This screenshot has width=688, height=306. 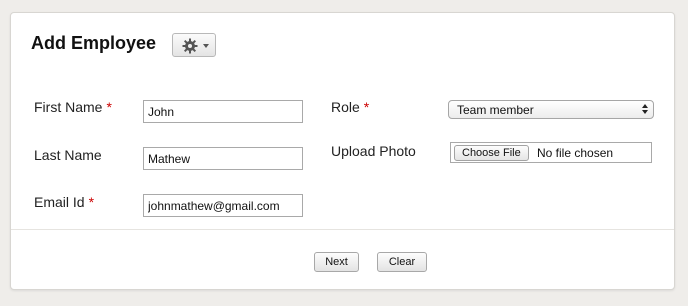 I want to click on upload-photo-label: Upload Photo, so click(x=373, y=151).